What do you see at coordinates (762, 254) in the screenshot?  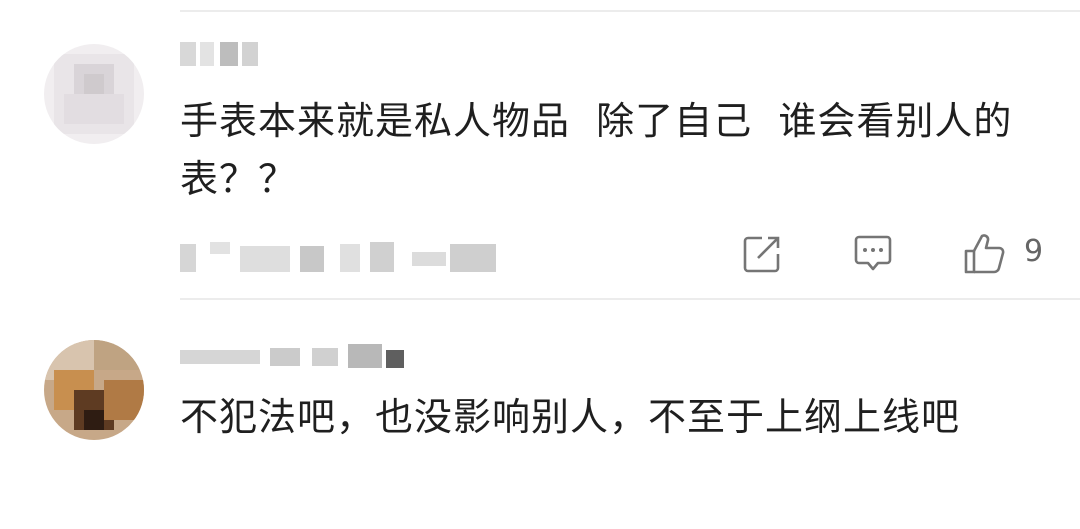 I see `share-icon` at bounding box center [762, 254].